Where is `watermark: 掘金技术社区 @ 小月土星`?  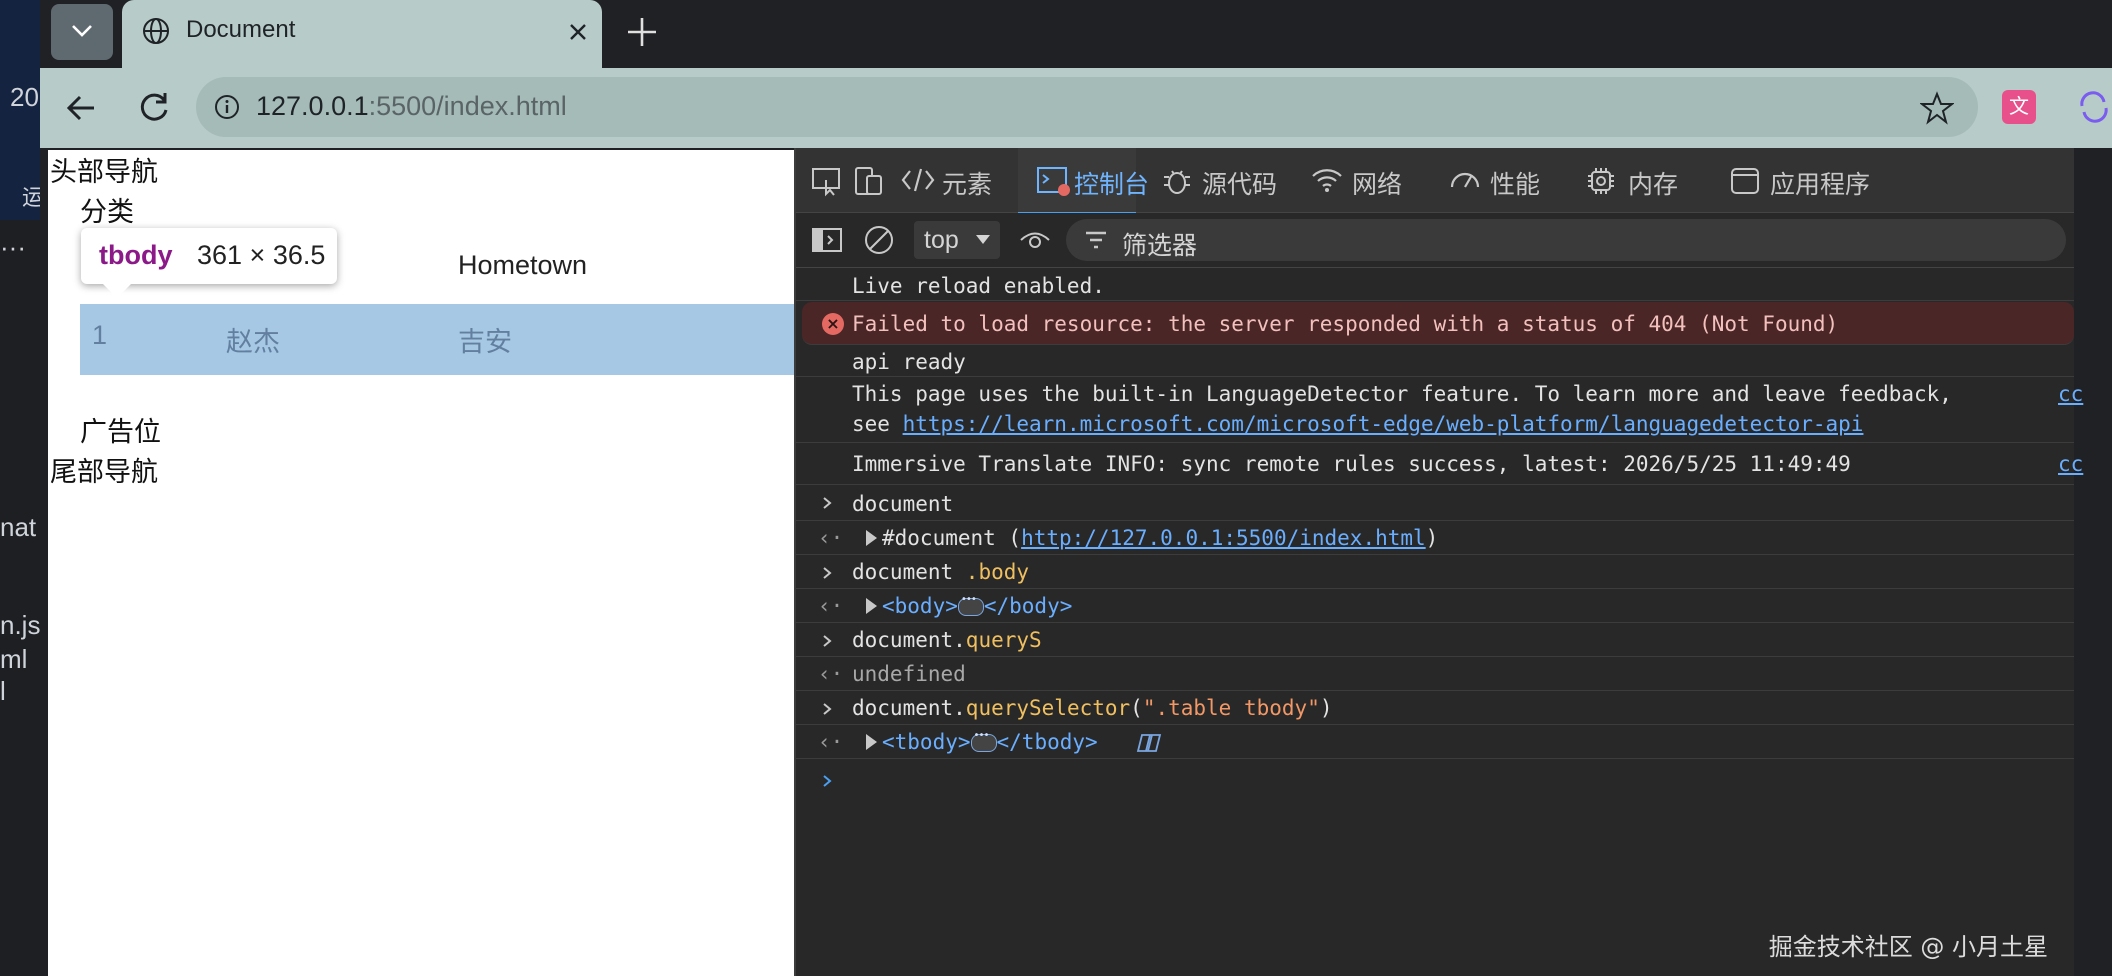 watermark: 掘金技术社区 @ 小月土星 is located at coordinates (1908, 947).